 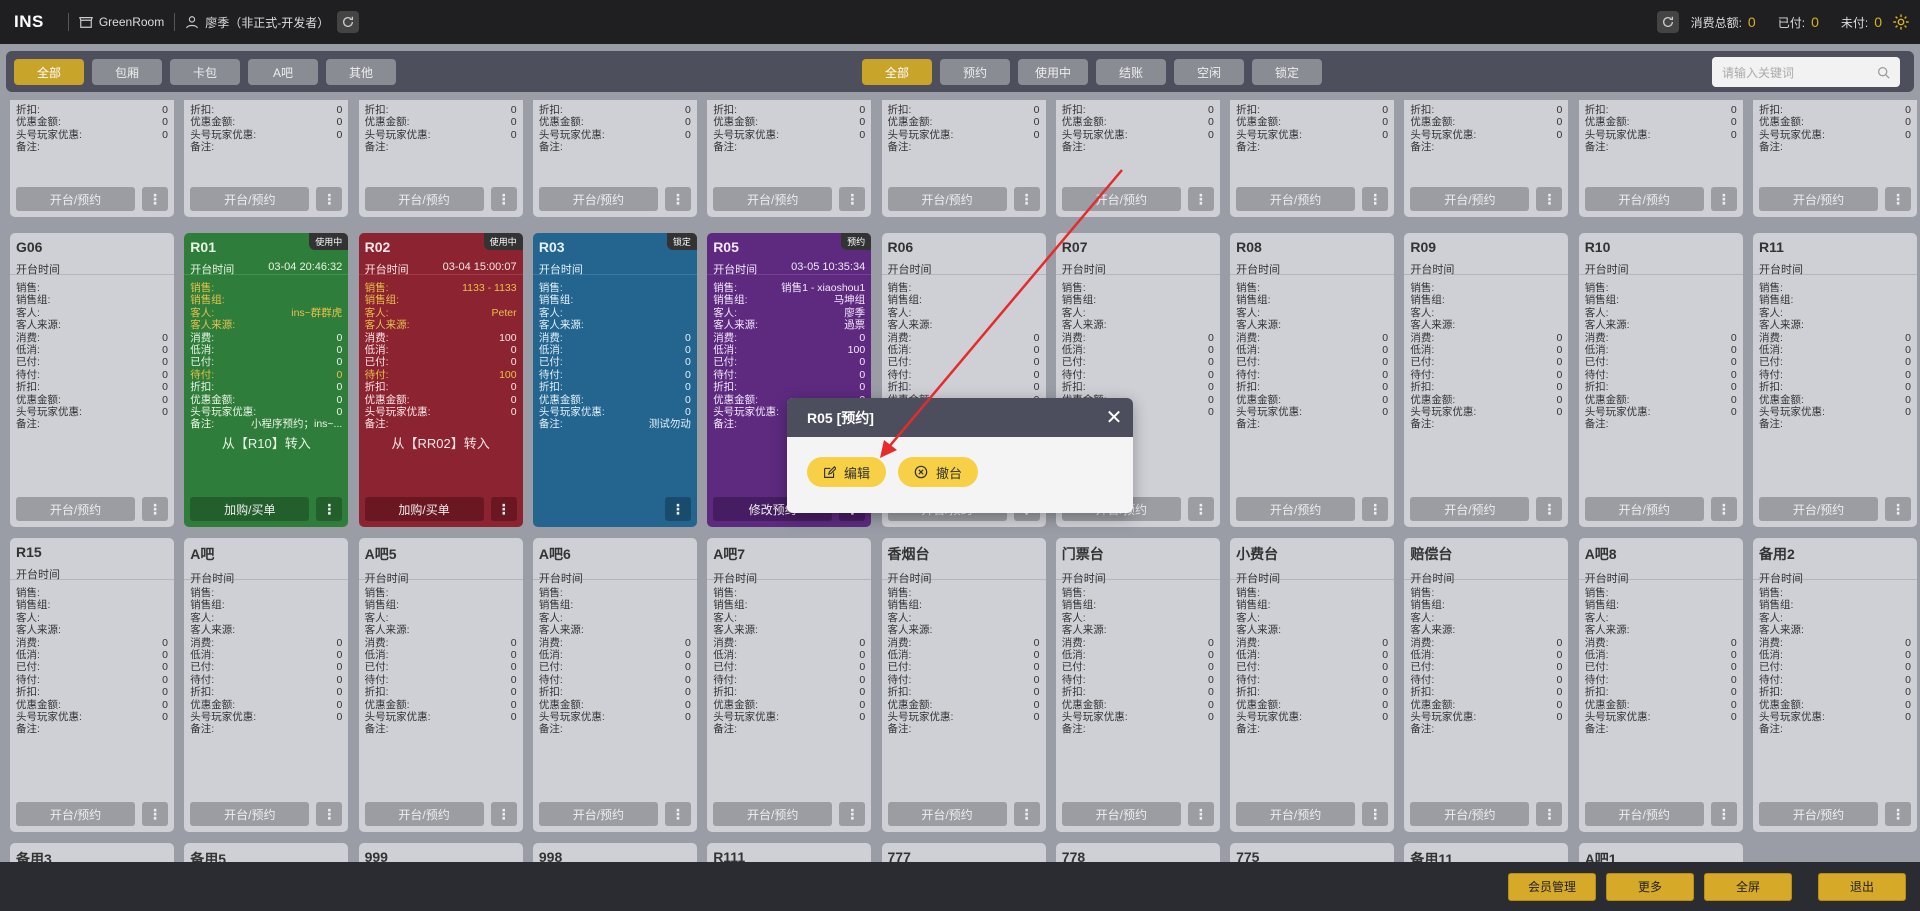 I want to click on state-filter-2: 使用中, so click(x=1053, y=72).